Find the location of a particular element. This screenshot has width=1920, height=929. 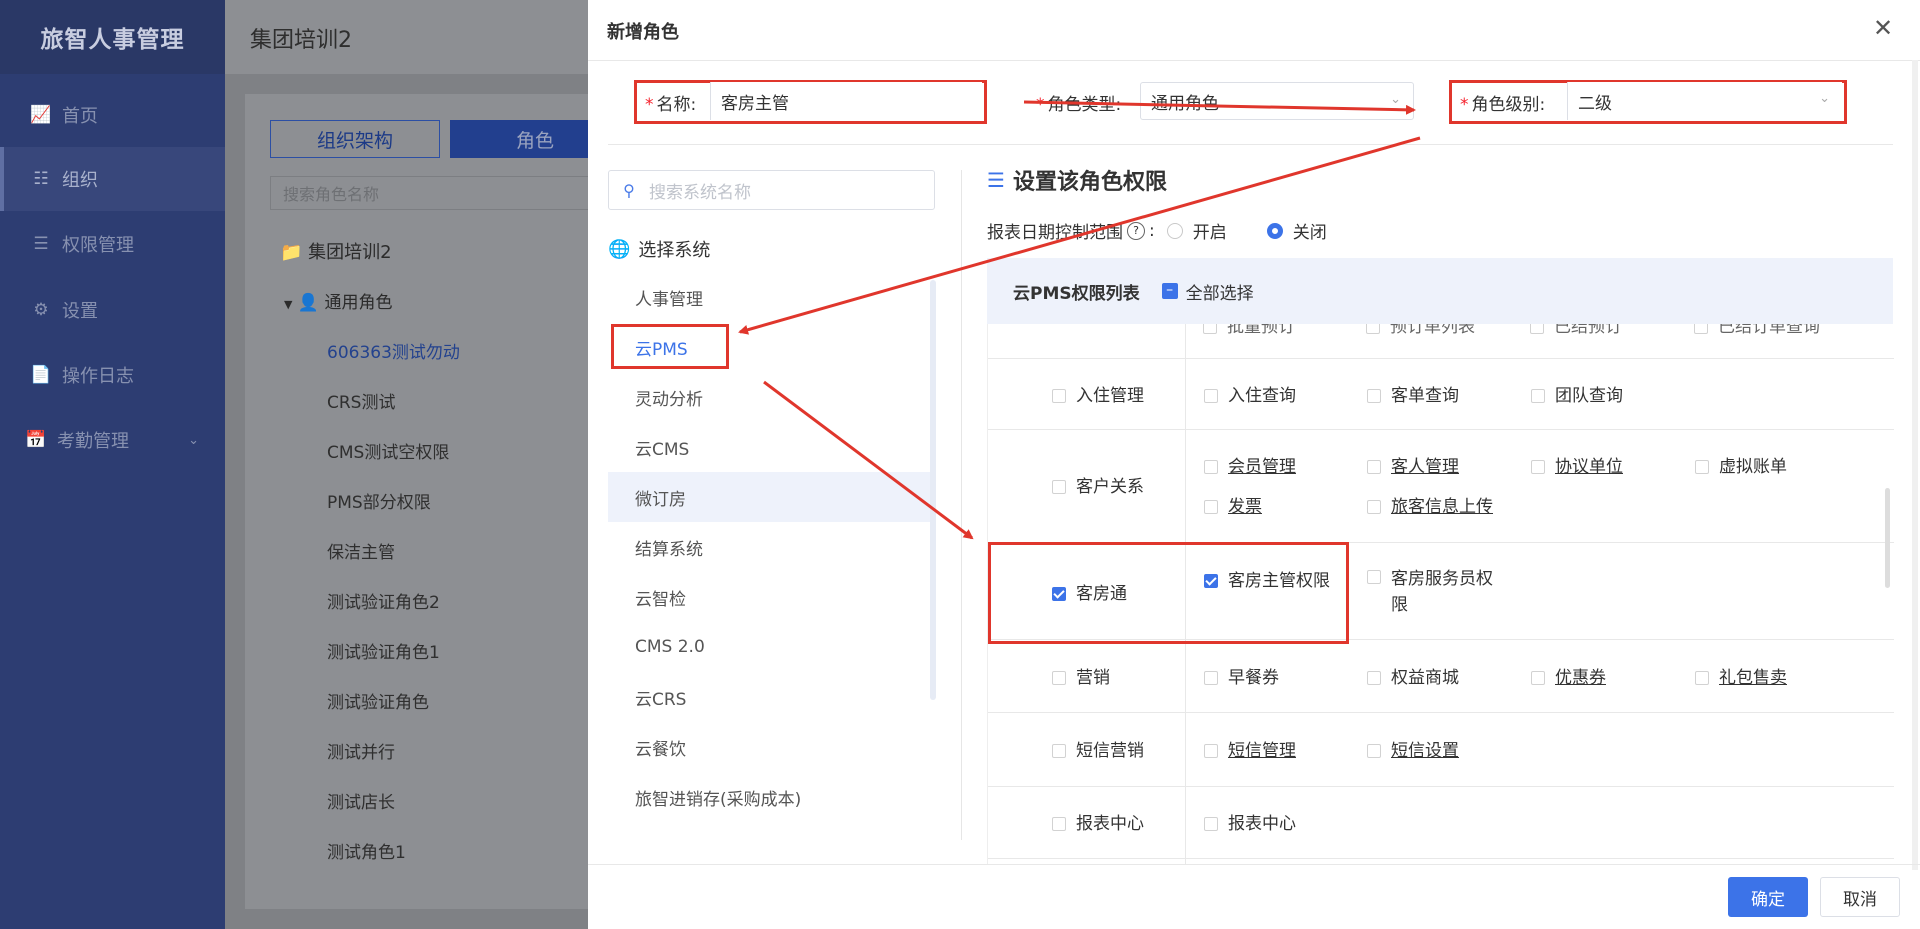

role-item: 测试角色1 is located at coordinates (366, 850).